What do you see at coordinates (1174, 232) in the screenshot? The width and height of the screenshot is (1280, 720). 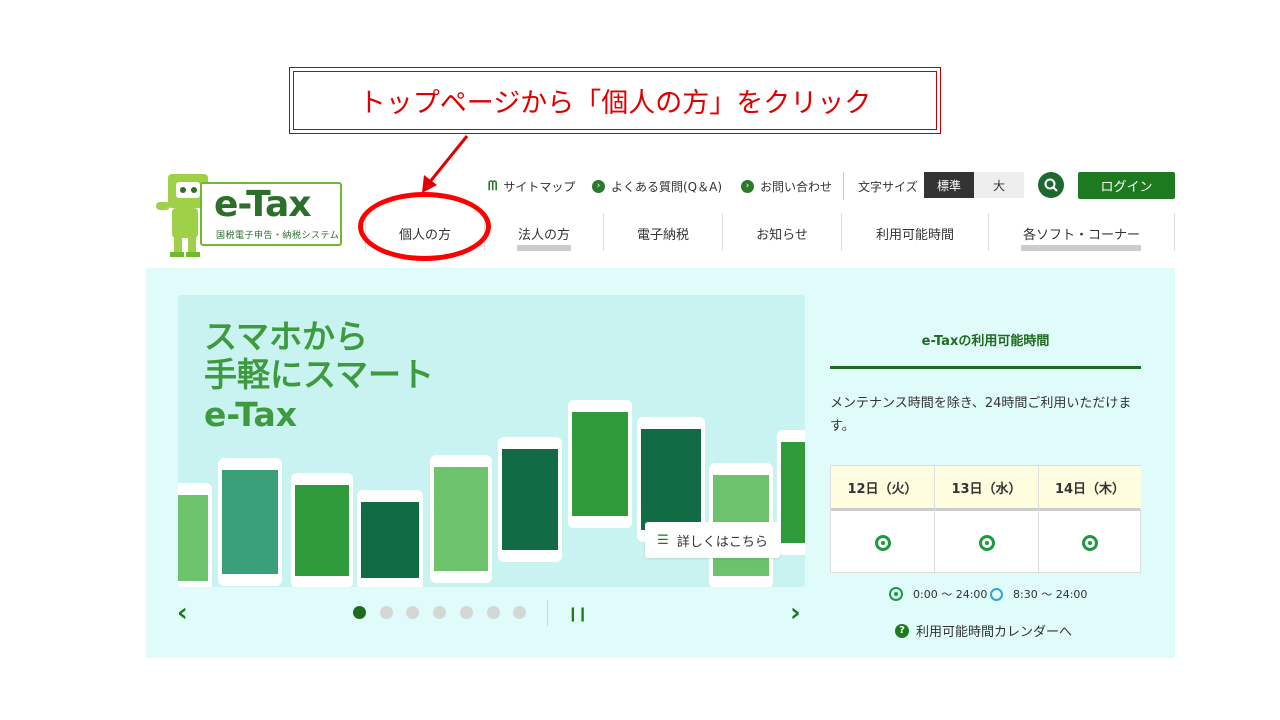 I see `nav-divider` at bounding box center [1174, 232].